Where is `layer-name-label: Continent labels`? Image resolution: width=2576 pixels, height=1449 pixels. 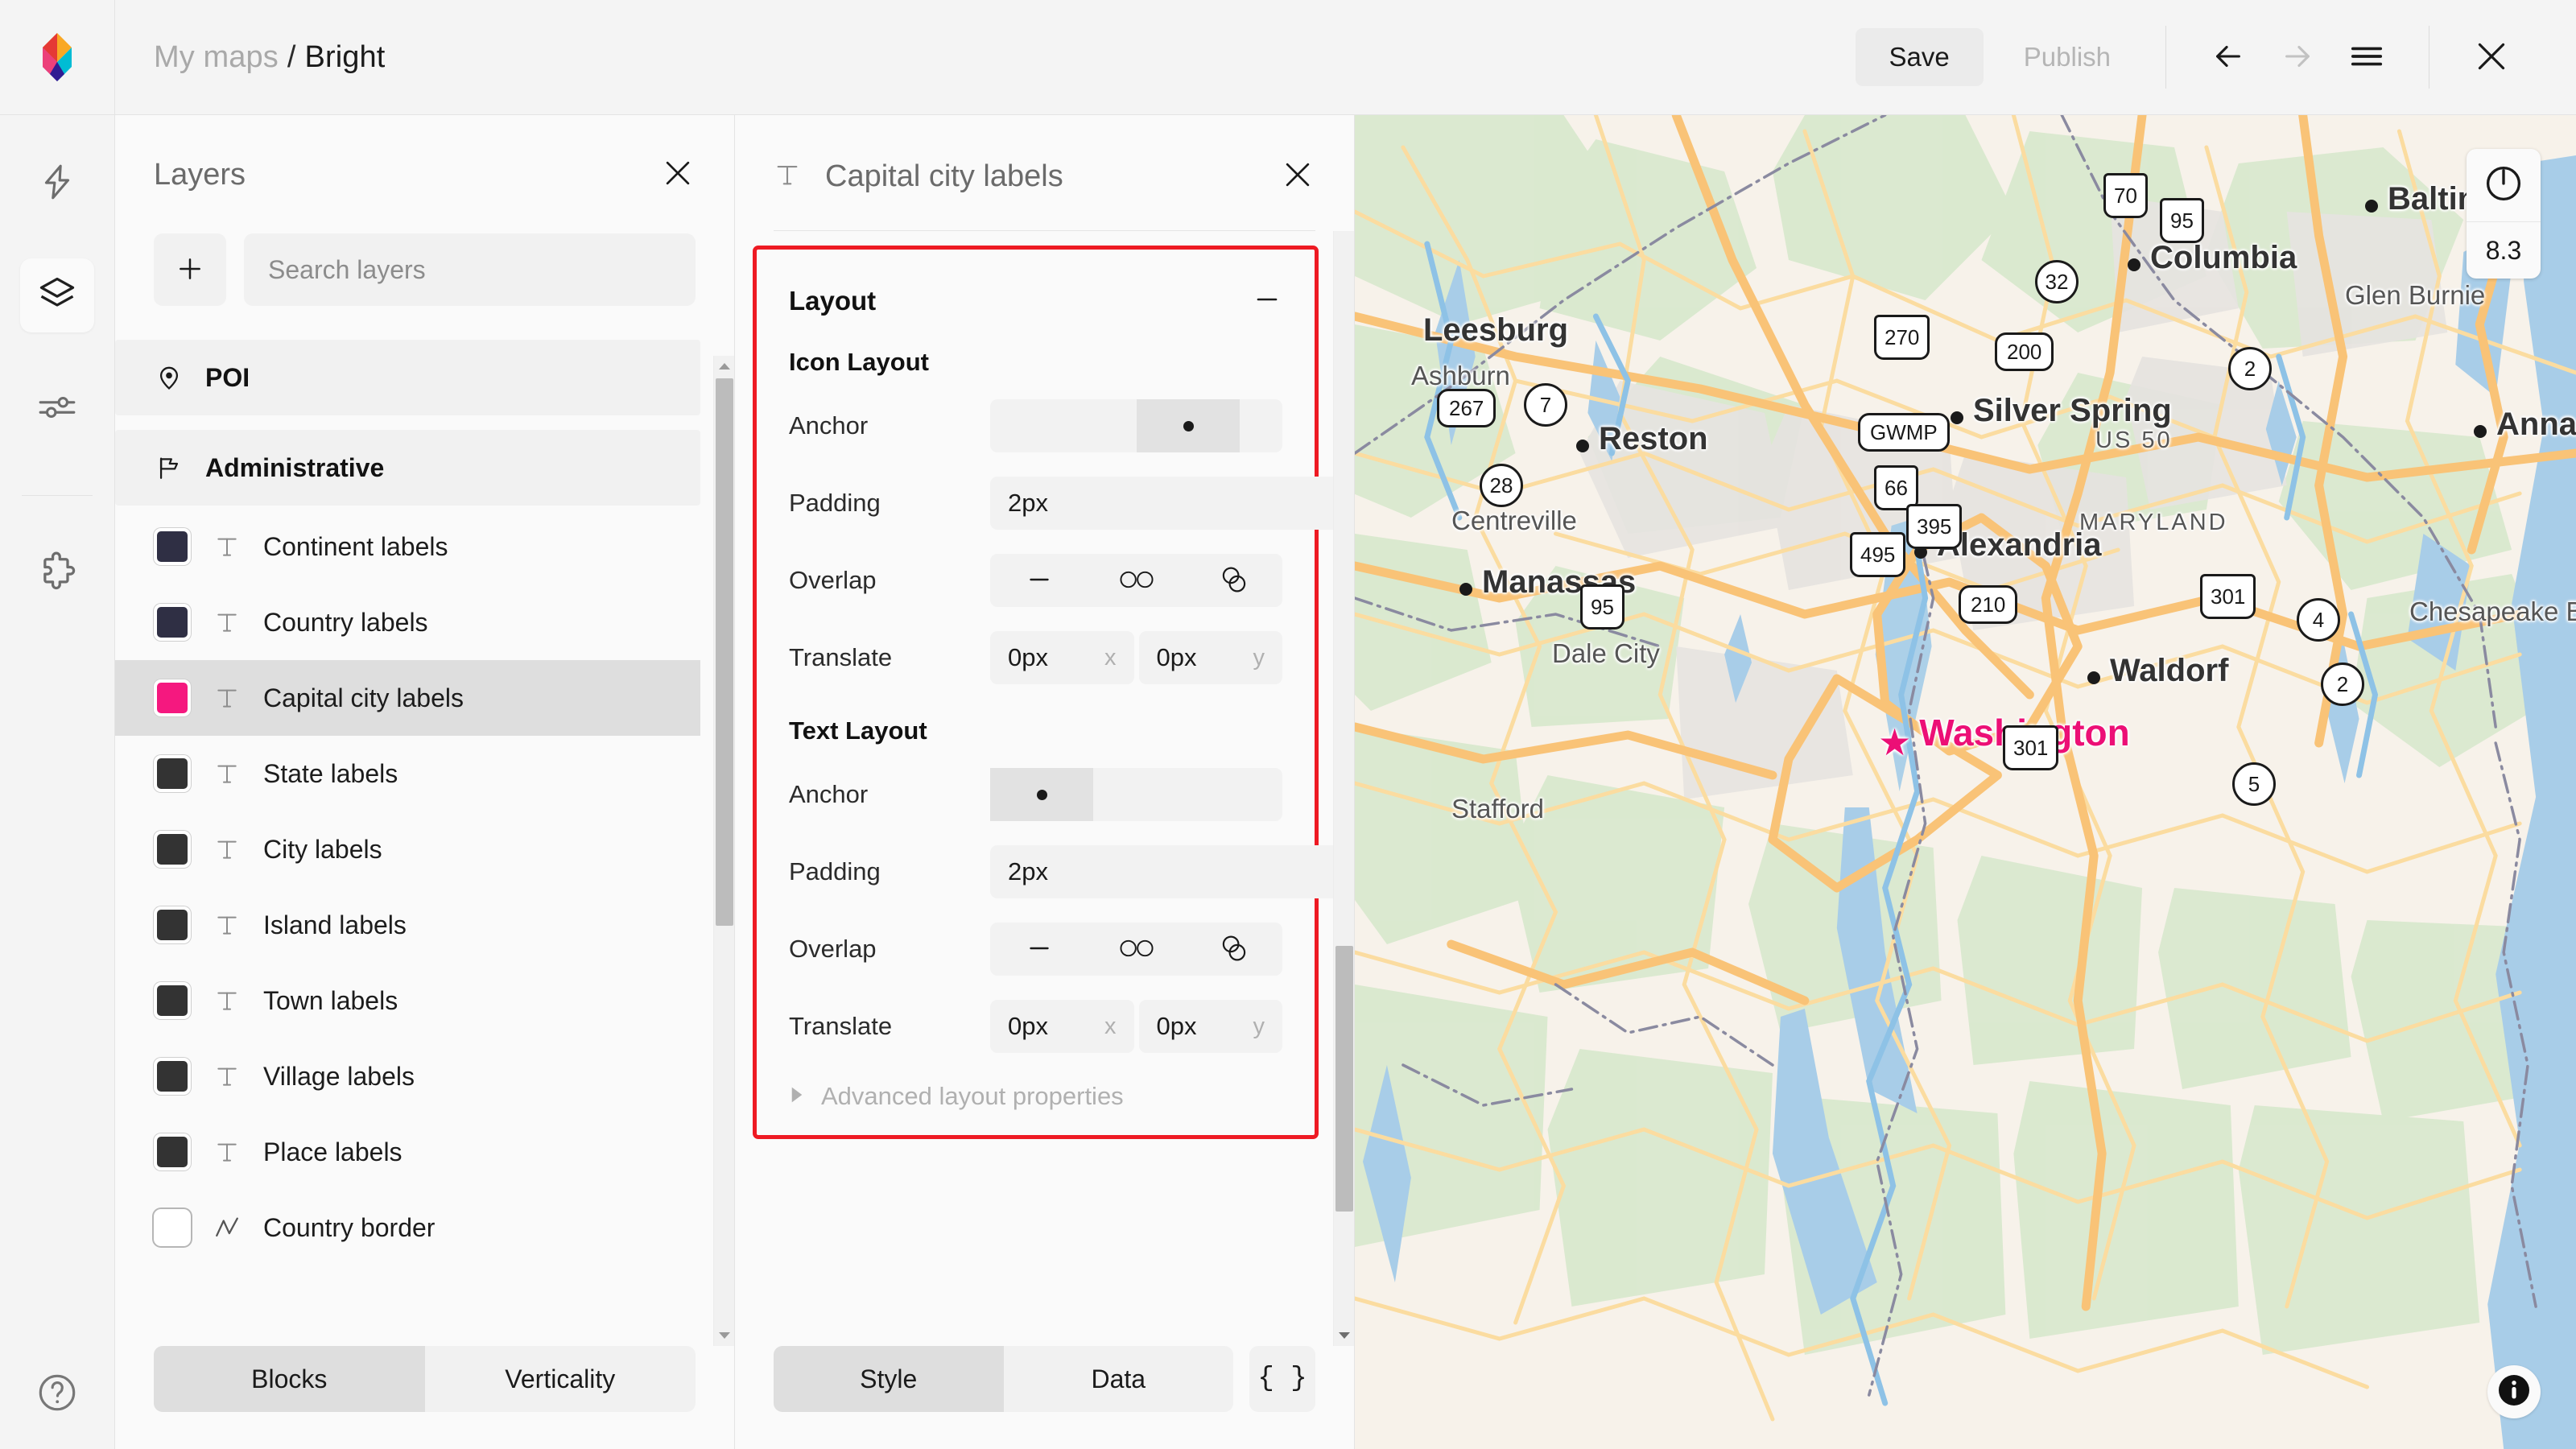 layer-name-label: Continent labels is located at coordinates (355, 546).